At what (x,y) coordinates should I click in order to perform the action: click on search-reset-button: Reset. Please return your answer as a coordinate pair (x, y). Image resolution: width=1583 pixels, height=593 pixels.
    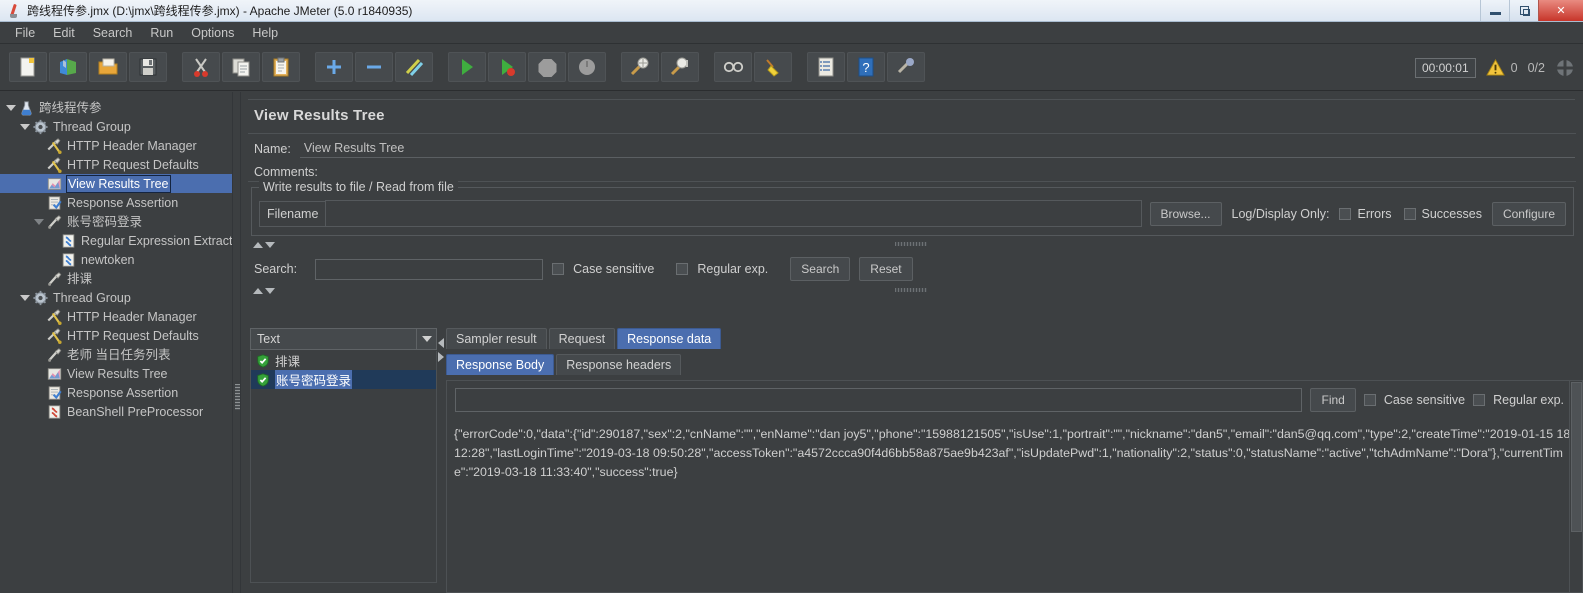
    Looking at the image, I should click on (886, 269).